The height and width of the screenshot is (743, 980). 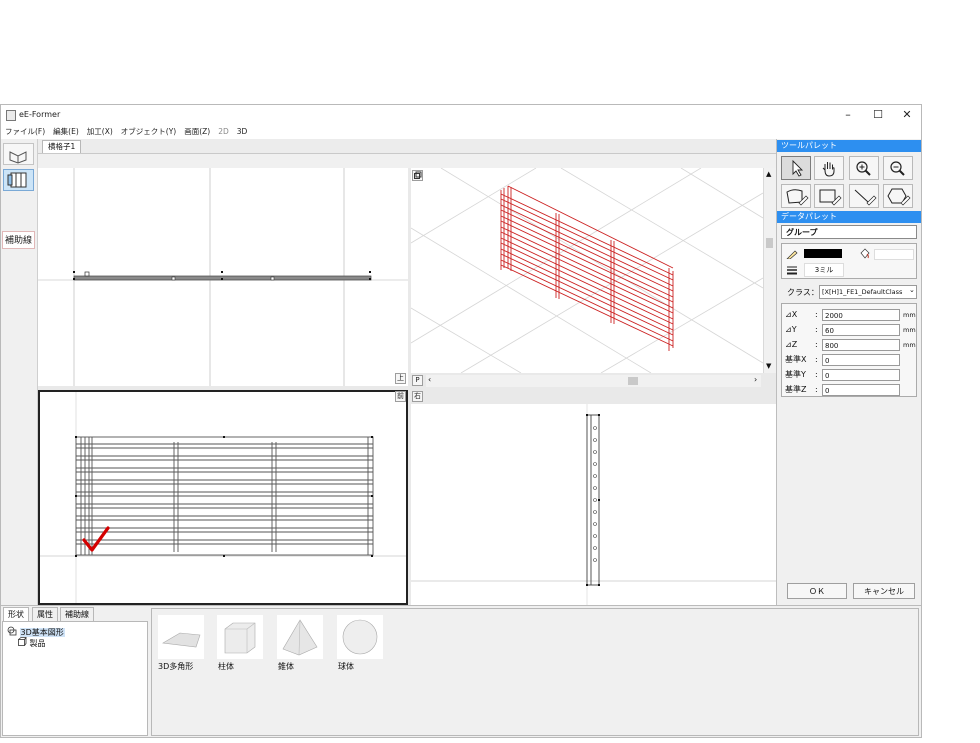 I want to click on zoom-in-icon, so click(x=863, y=168).